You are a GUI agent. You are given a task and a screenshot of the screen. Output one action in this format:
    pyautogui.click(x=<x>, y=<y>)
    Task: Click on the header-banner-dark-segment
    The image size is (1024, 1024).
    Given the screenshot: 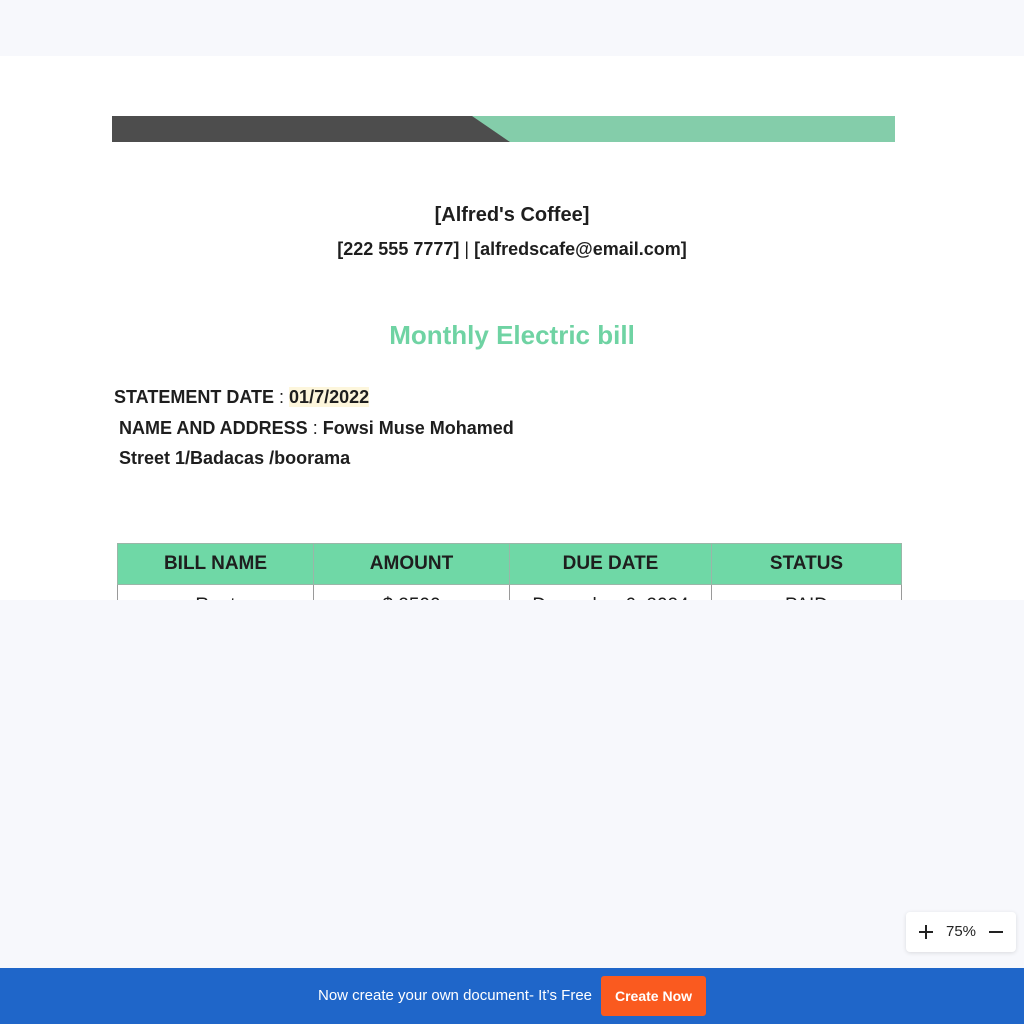 What is the action you would take?
    pyautogui.click(x=311, y=129)
    